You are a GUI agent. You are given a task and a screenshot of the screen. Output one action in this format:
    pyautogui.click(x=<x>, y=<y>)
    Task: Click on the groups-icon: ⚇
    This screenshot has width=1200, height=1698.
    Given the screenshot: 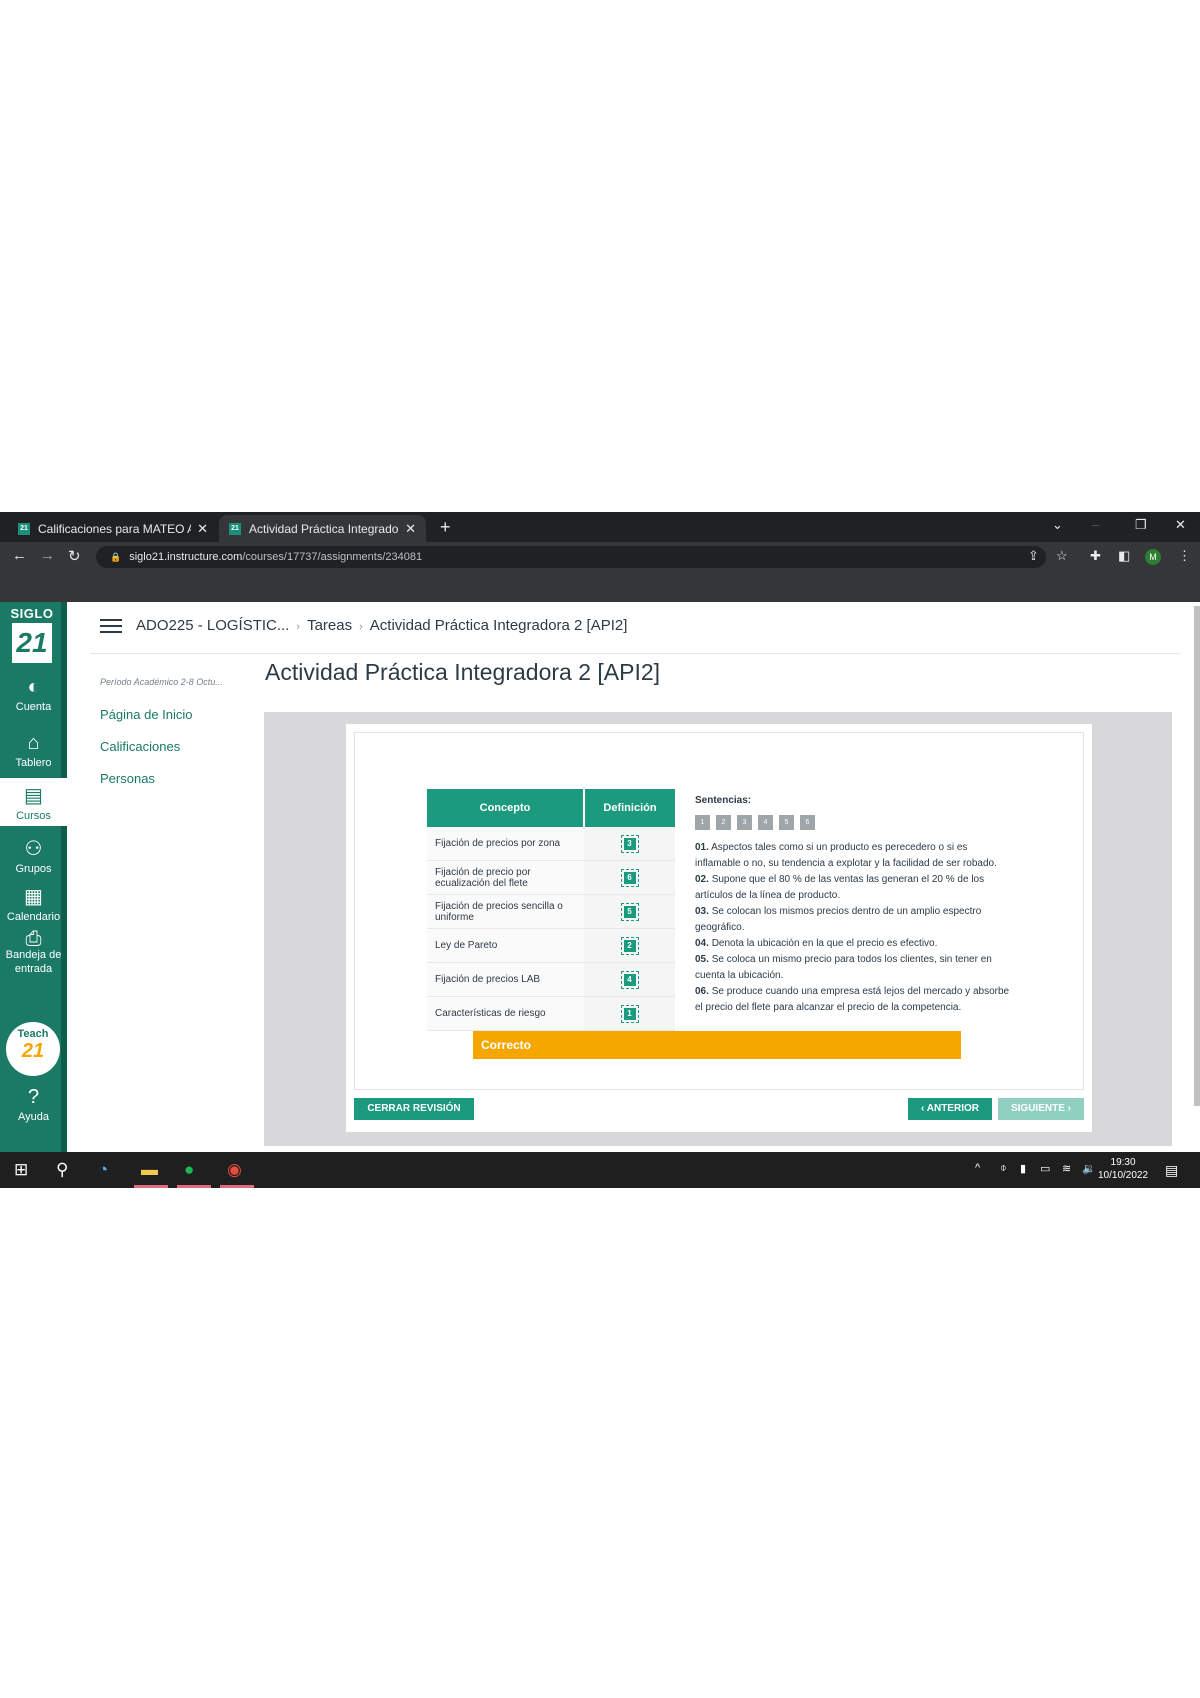 What is the action you would take?
    pyautogui.click(x=33, y=849)
    